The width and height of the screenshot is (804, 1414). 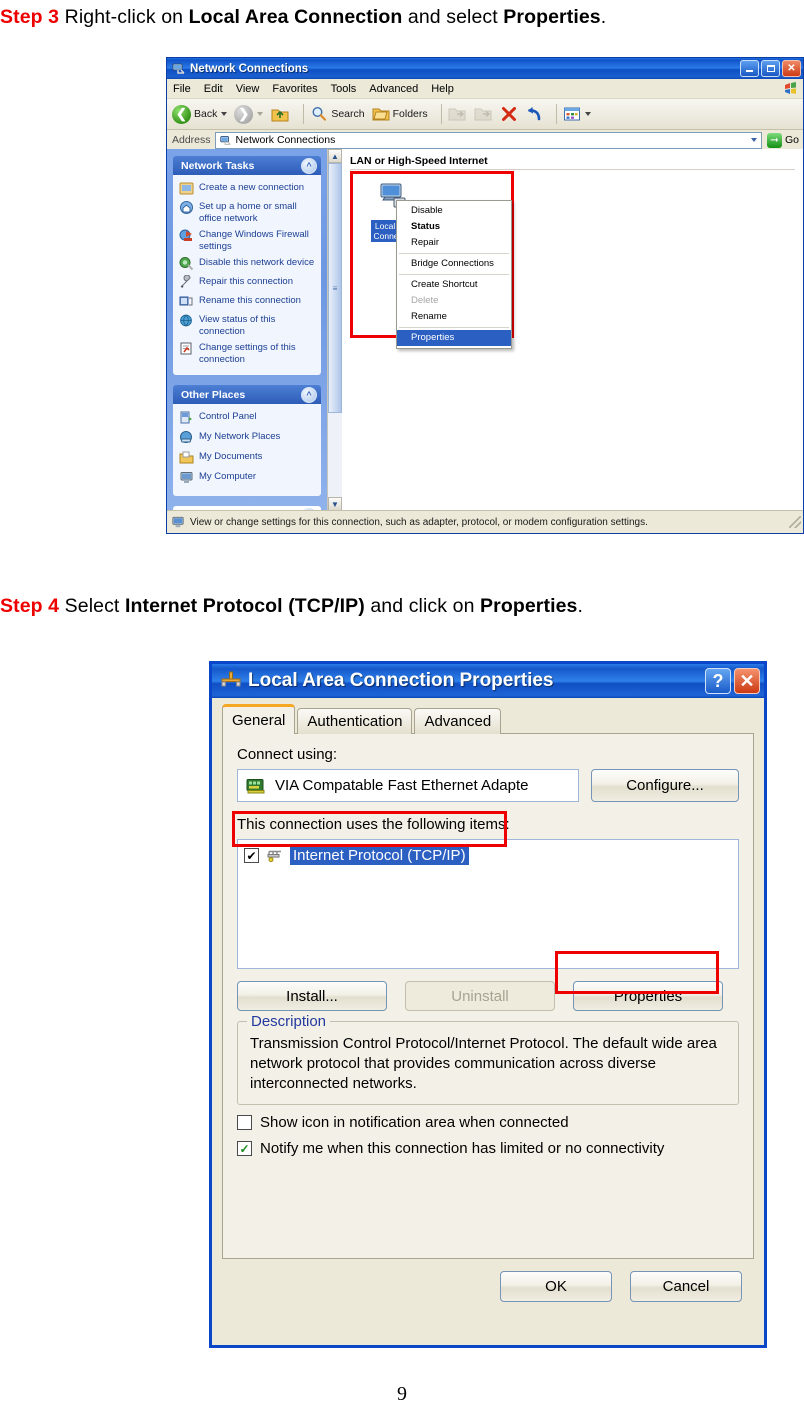 What do you see at coordinates (795, 522) in the screenshot?
I see `resize-grip-icon` at bounding box center [795, 522].